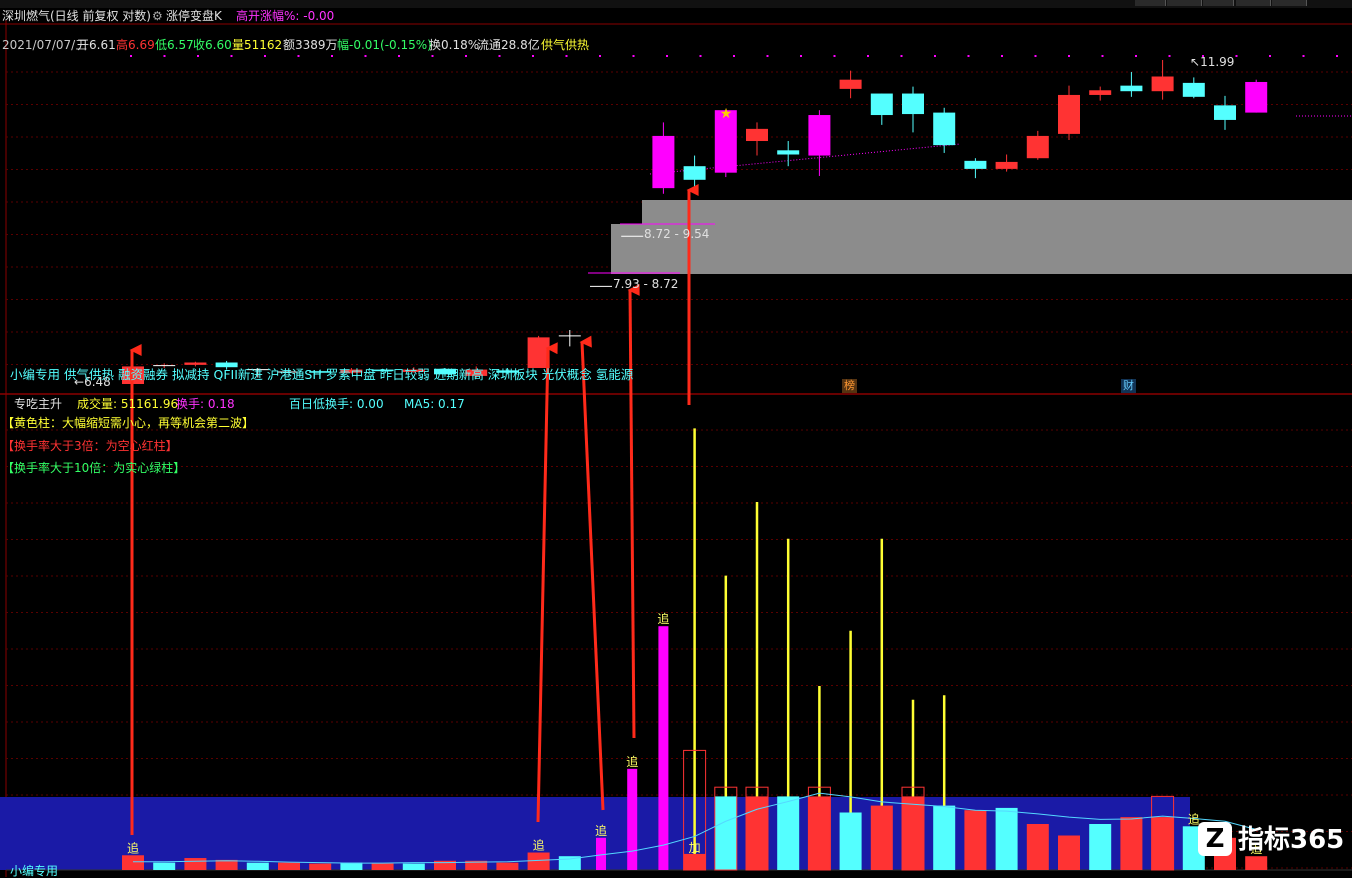 This screenshot has height=878, width=1352. Describe the element at coordinates (351, 374) in the screenshot. I see `concept-tag: 罗素中盘` at that location.